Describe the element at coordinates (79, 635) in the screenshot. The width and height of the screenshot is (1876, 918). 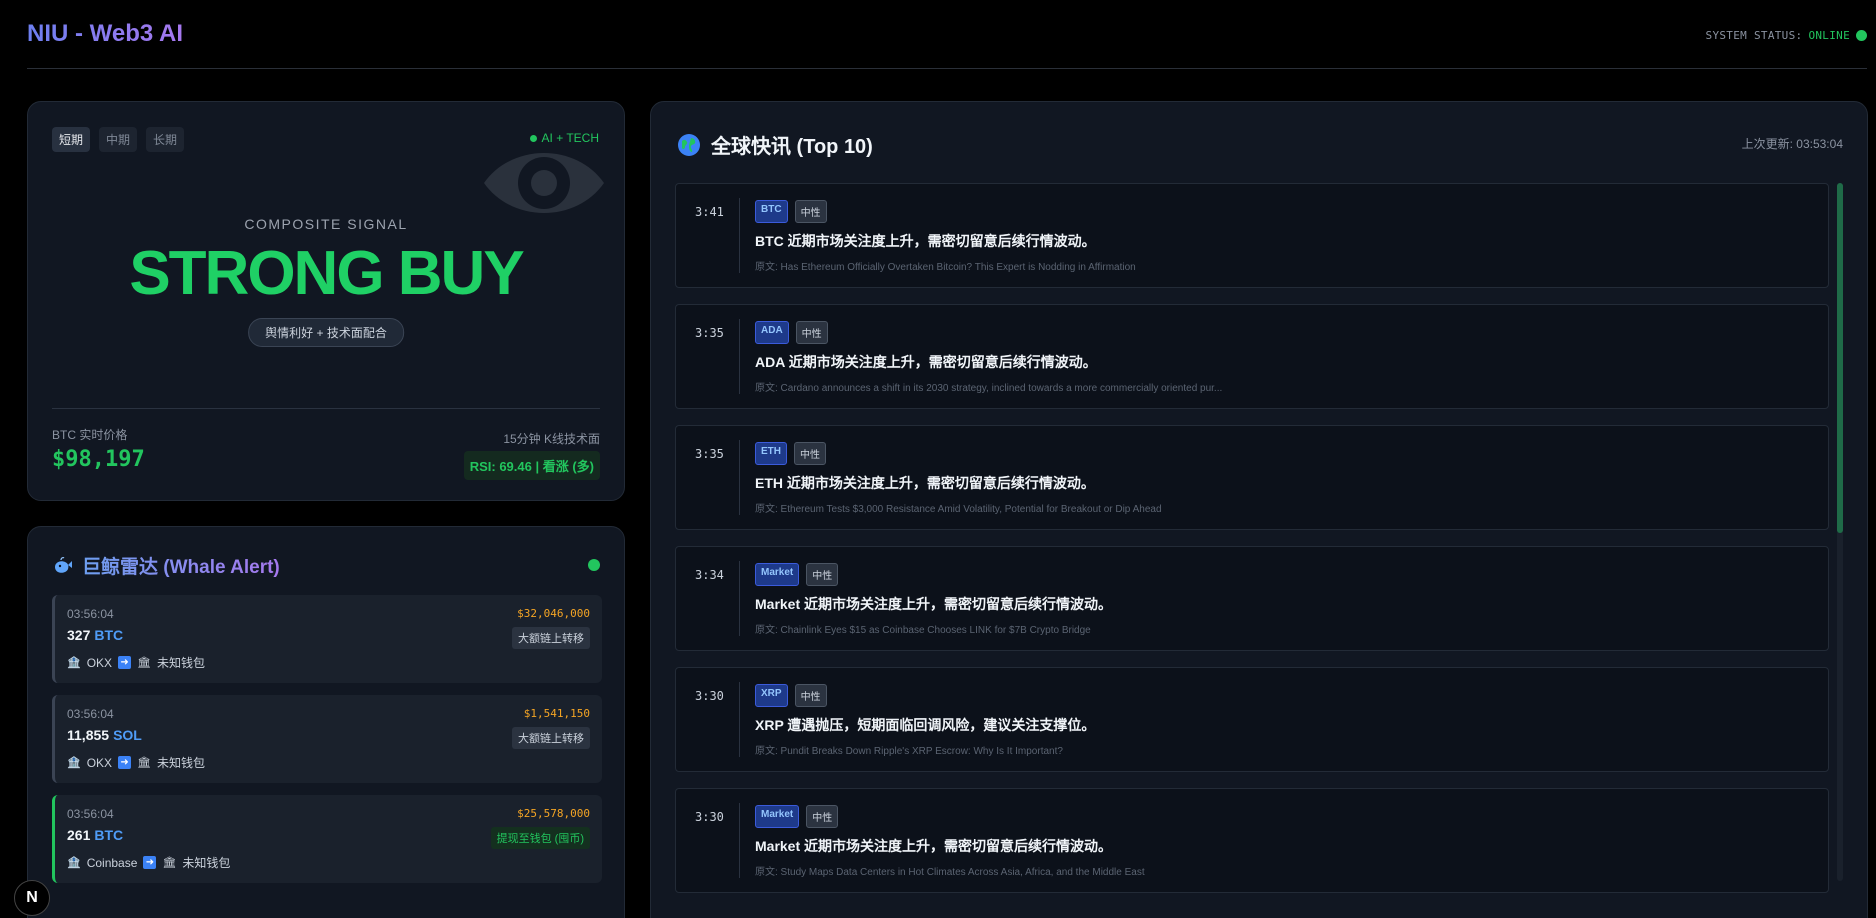
I see `whale-amount-value: 327` at that location.